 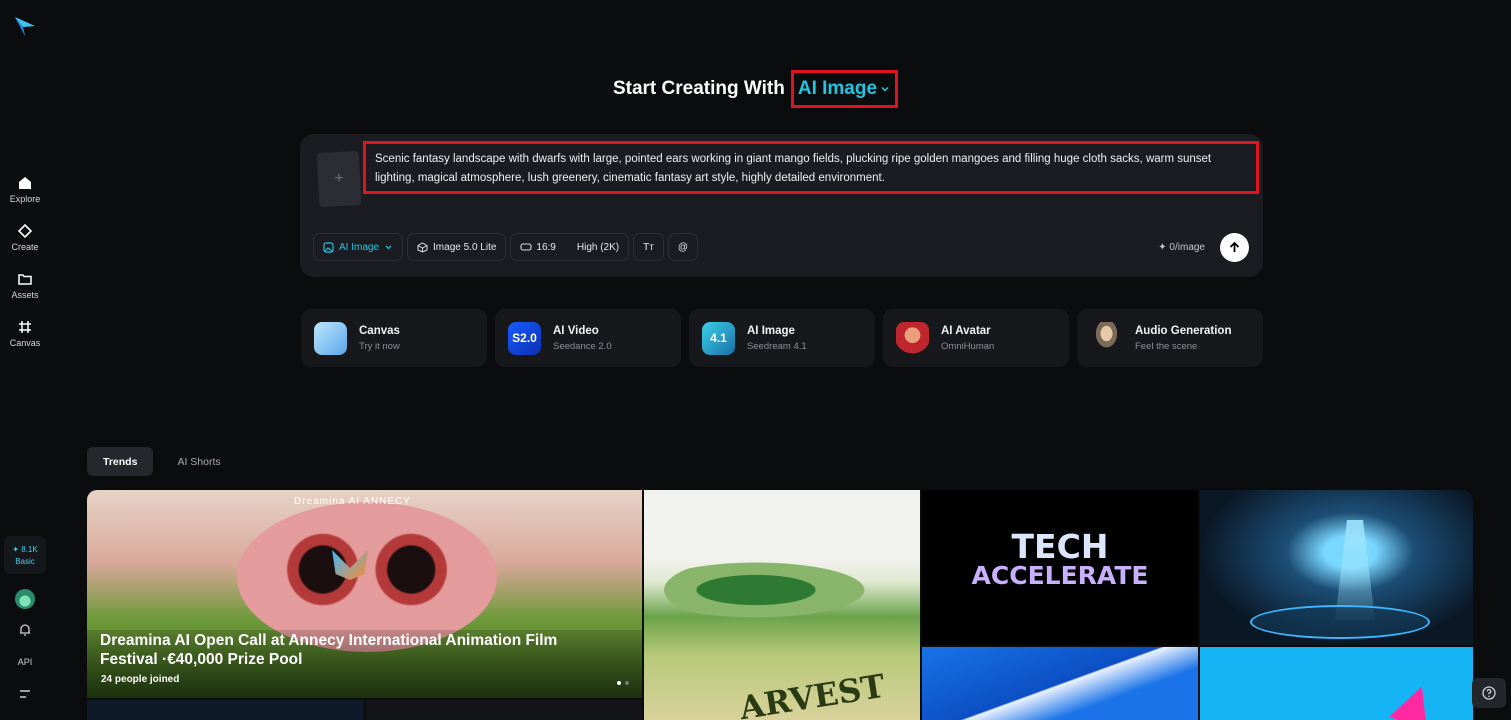 What do you see at coordinates (837, 88) in the screenshot?
I see `mode-label: AI Image` at bounding box center [837, 88].